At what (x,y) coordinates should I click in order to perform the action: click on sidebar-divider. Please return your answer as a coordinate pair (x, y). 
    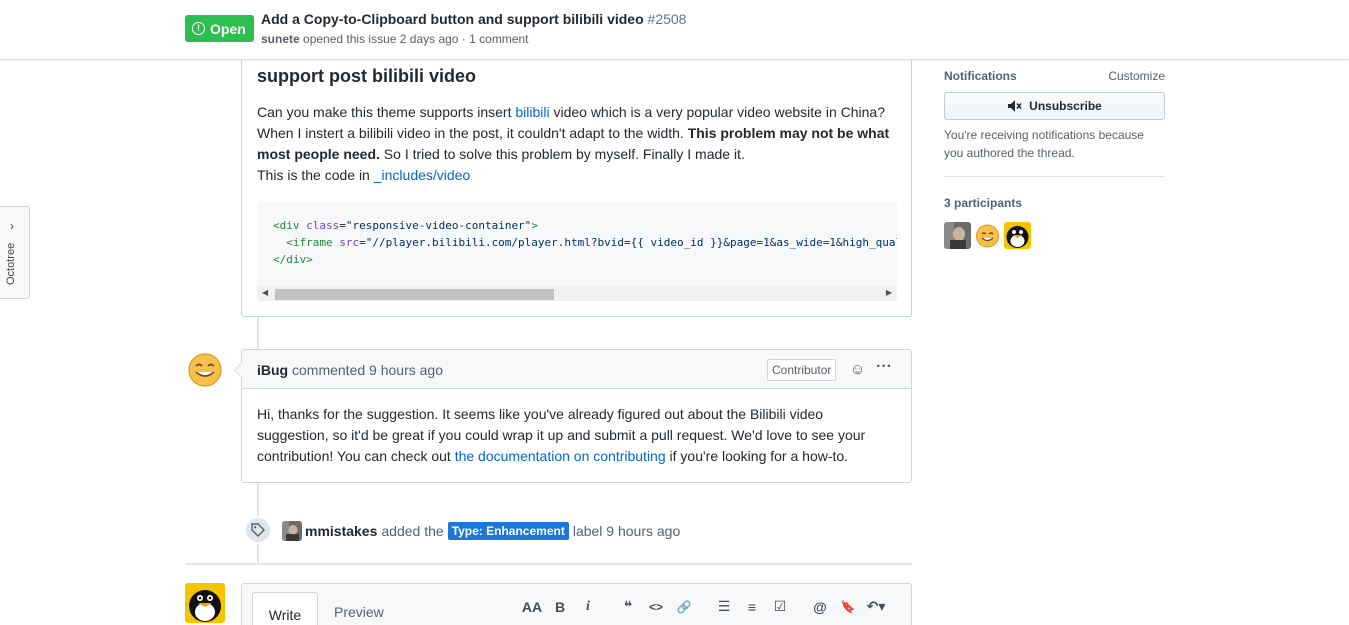
    Looking at the image, I should click on (1054, 176).